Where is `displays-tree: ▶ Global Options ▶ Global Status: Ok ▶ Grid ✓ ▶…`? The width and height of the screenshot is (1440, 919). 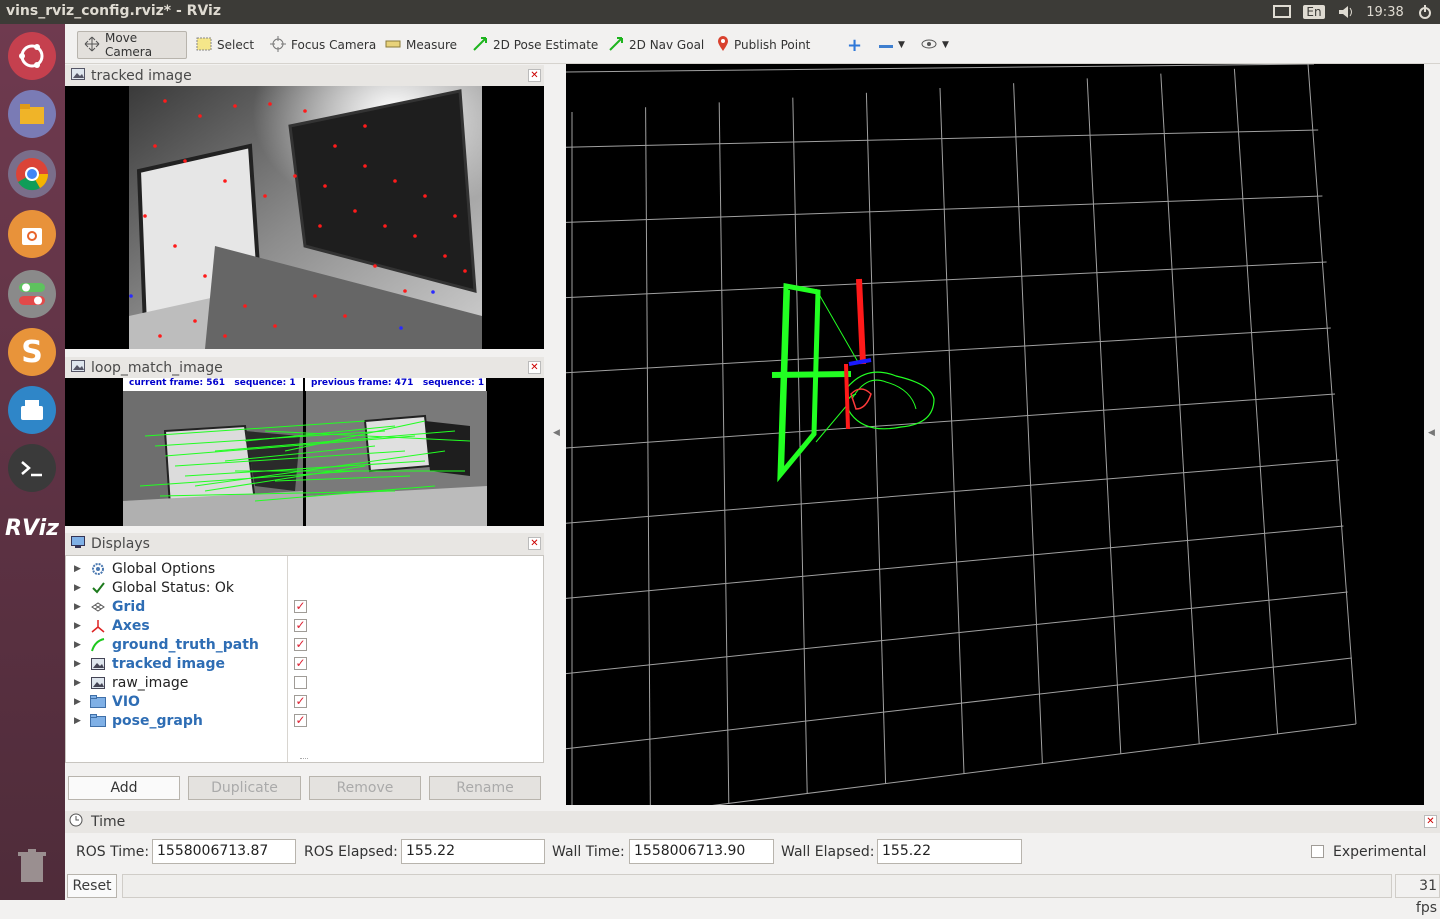
displays-tree: ▶ Global Options ▶ Global Status: Ok ▶ Grid ✓ ▶… is located at coordinates (304, 659).